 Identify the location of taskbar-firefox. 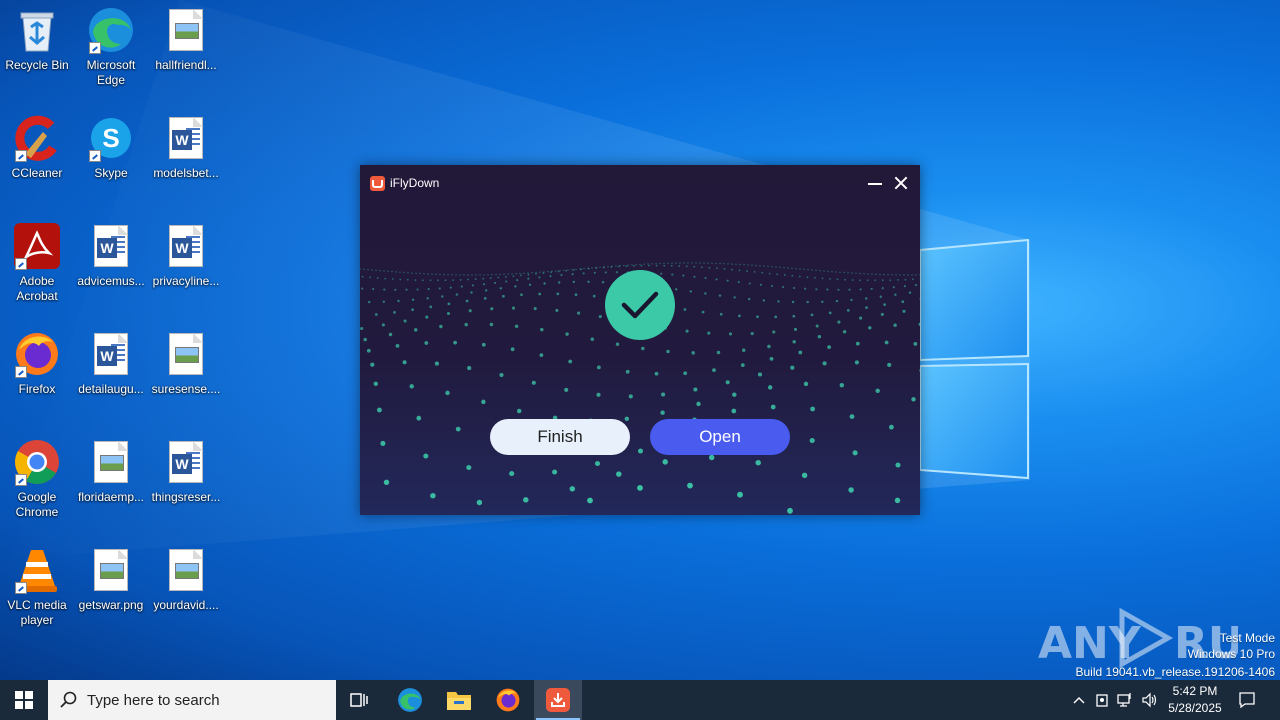
(508, 700).